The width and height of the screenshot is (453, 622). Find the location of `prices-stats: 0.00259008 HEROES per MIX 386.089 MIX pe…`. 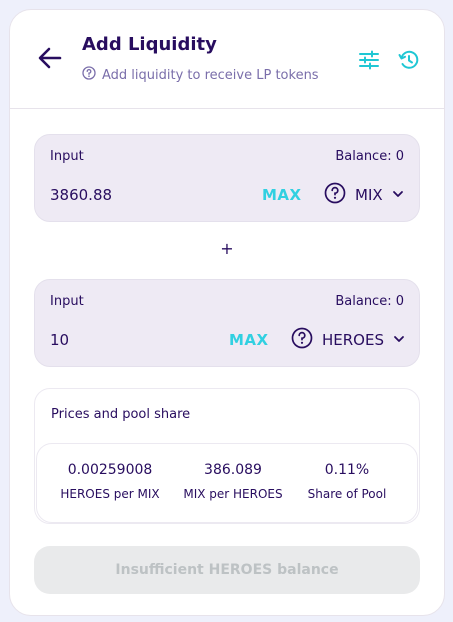

prices-stats: 0.00259008 HEROES per MIX 386.089 MIX pe… is located at coordinates (227, 483).